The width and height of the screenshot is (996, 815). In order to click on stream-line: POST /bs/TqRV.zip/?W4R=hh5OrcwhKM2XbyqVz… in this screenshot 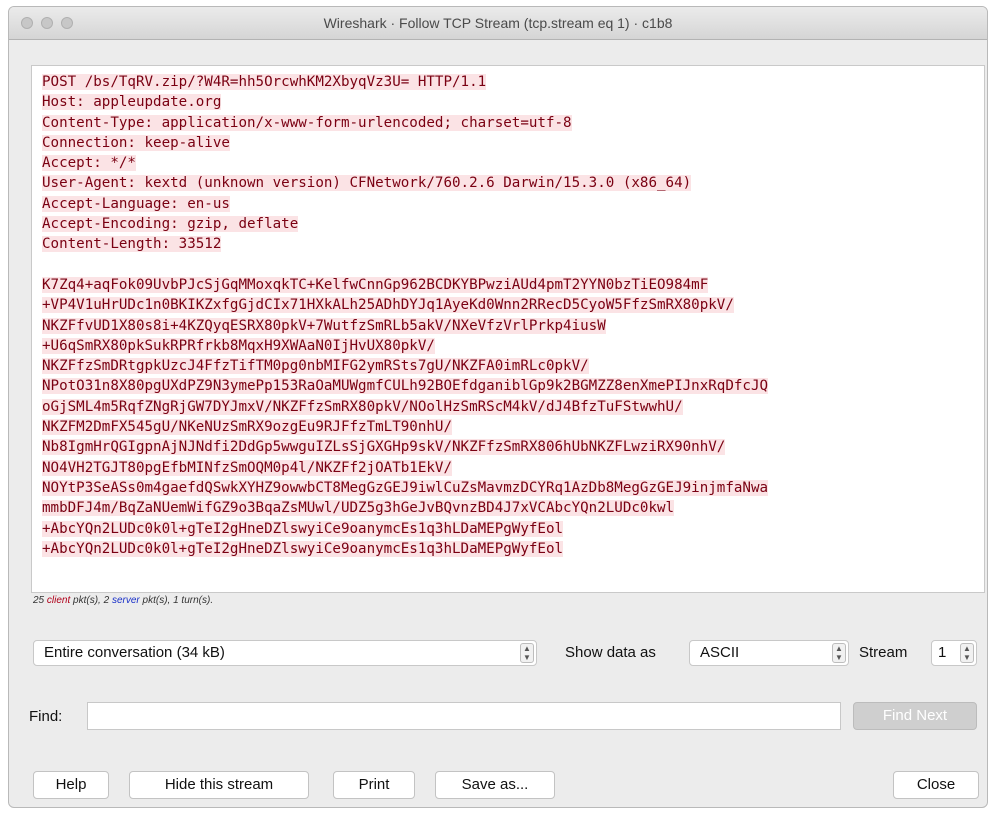, I will do `click(508, 82)`.